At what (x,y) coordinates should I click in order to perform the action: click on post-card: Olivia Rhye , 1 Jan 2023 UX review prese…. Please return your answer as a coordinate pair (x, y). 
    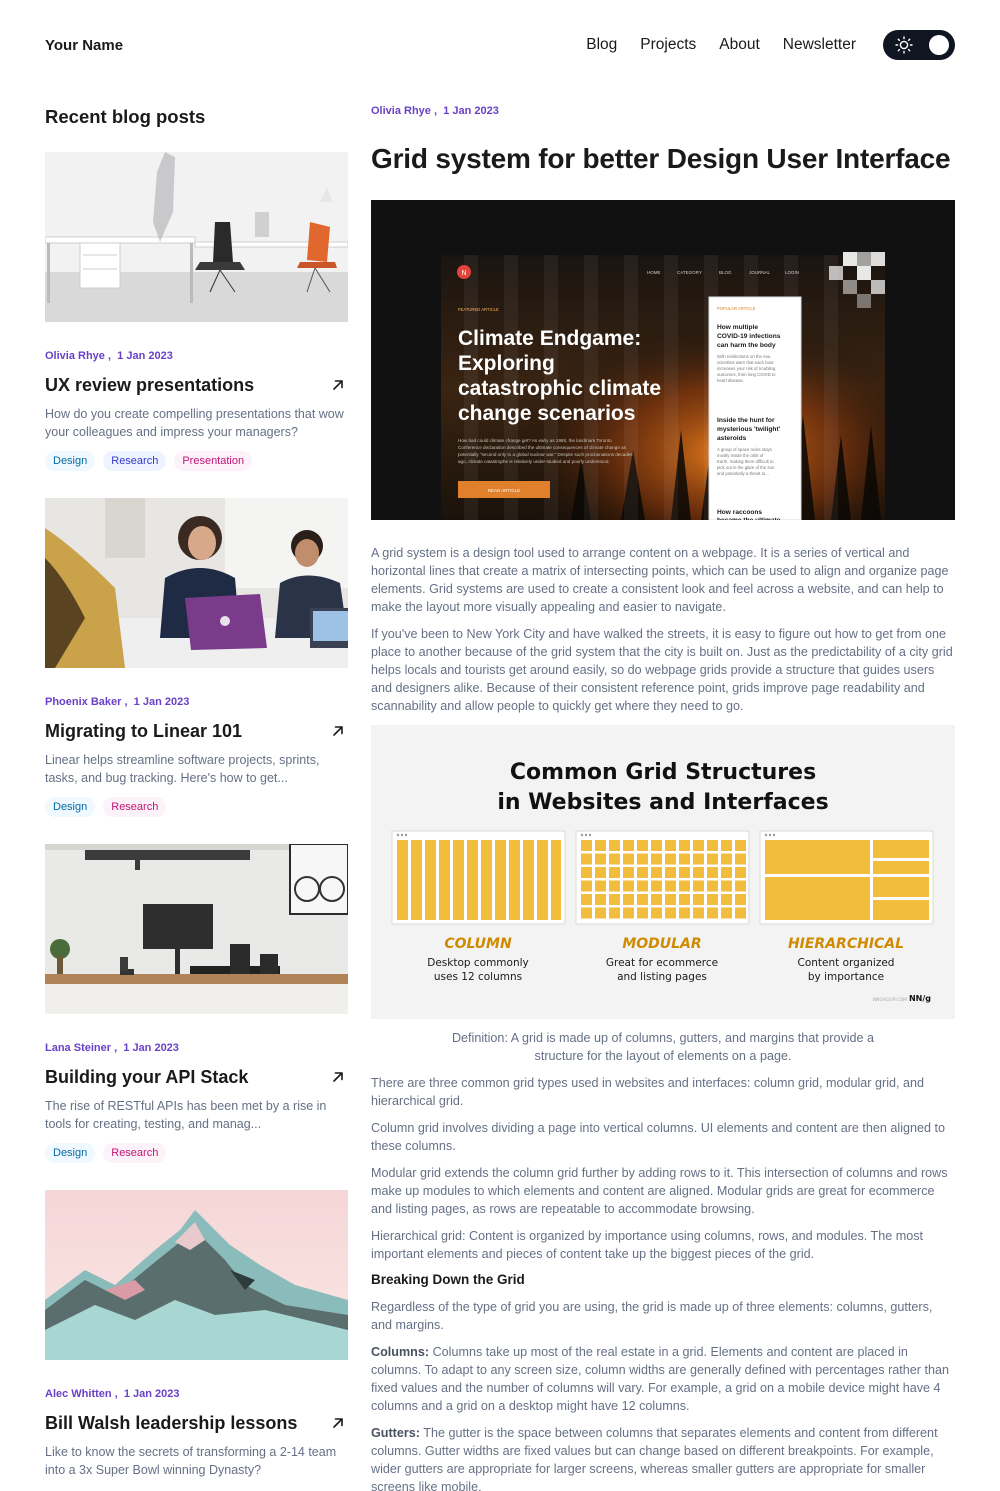
    Looking at the image, I should click on (196, 311).